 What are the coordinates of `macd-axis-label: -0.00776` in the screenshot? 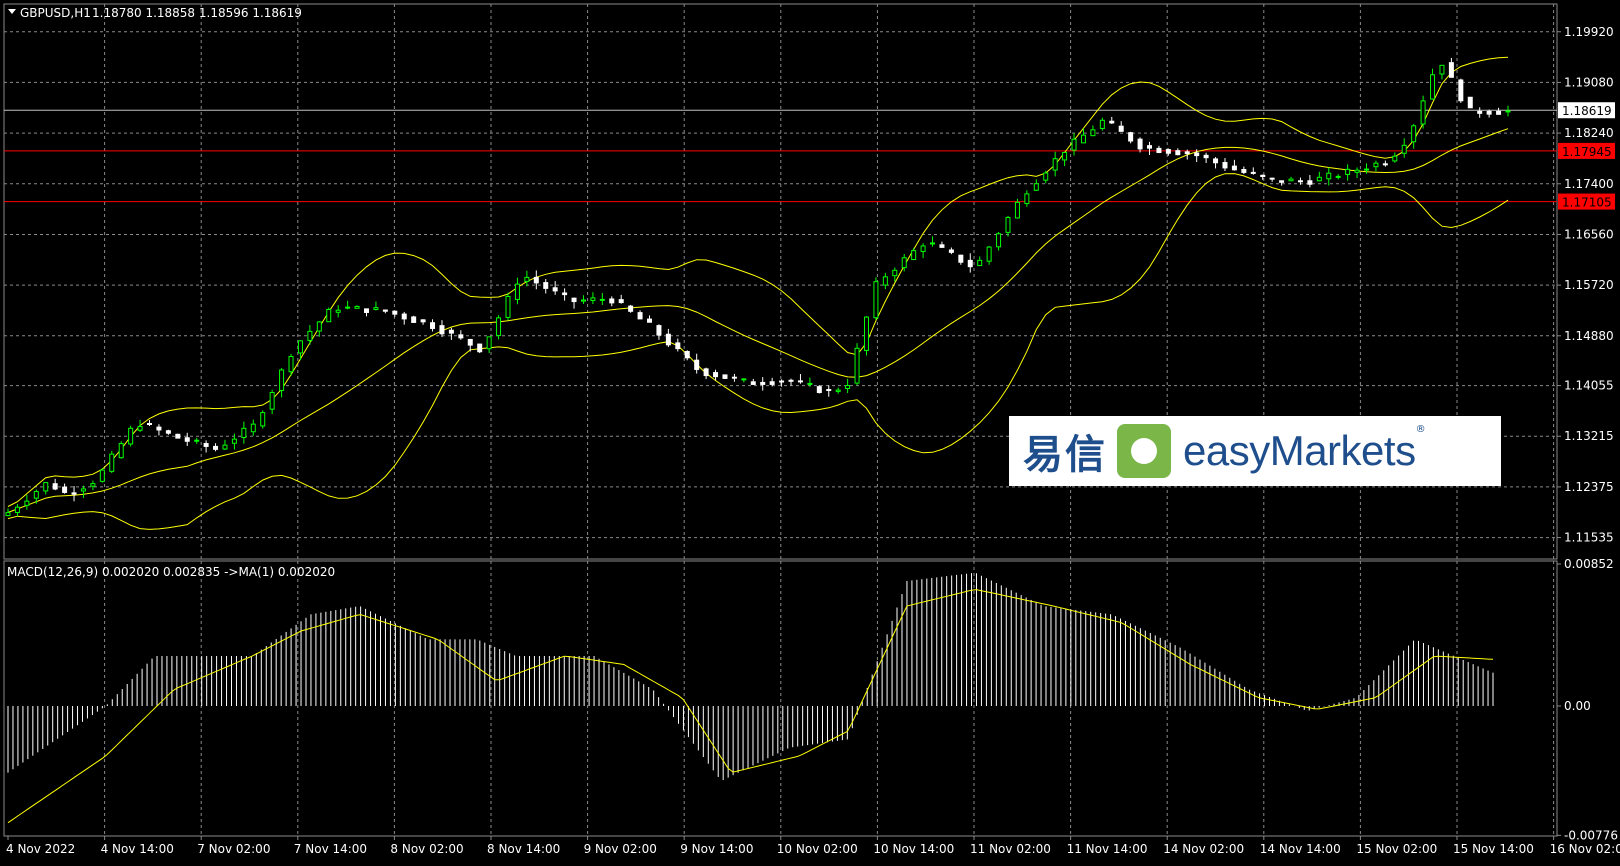 It's located at (1591, 835).